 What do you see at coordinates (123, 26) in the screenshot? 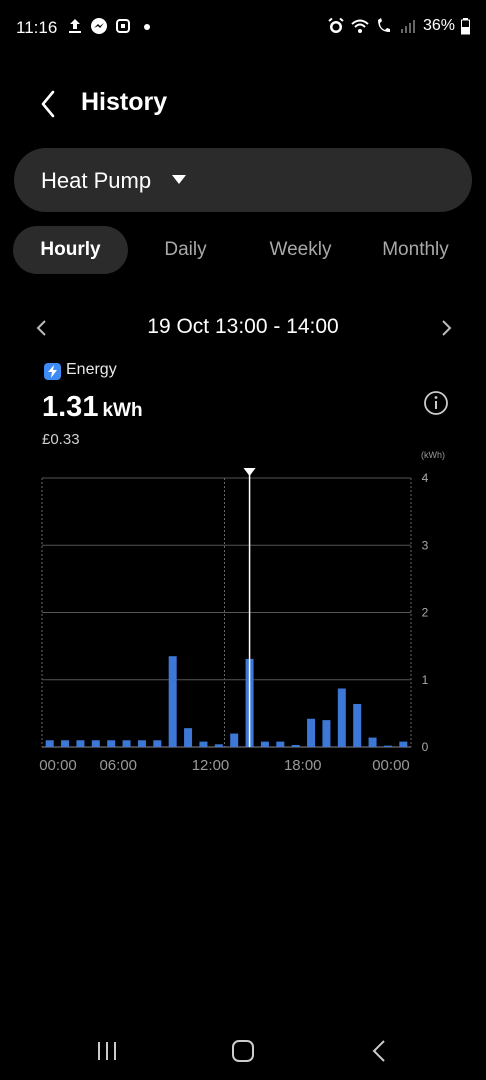
I see `app-icon` at bounding box center [123, 26].